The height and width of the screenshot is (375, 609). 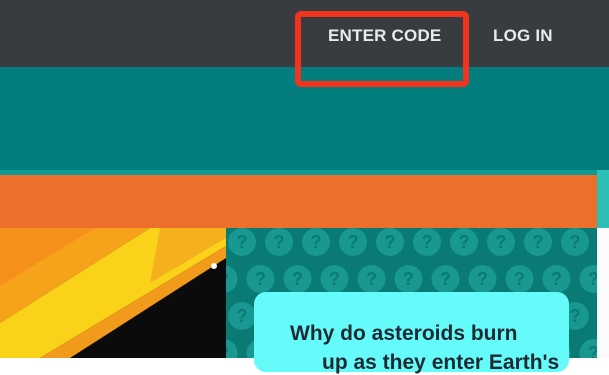 I want to click on asteroid-illustration, so click(x=113, y=293).